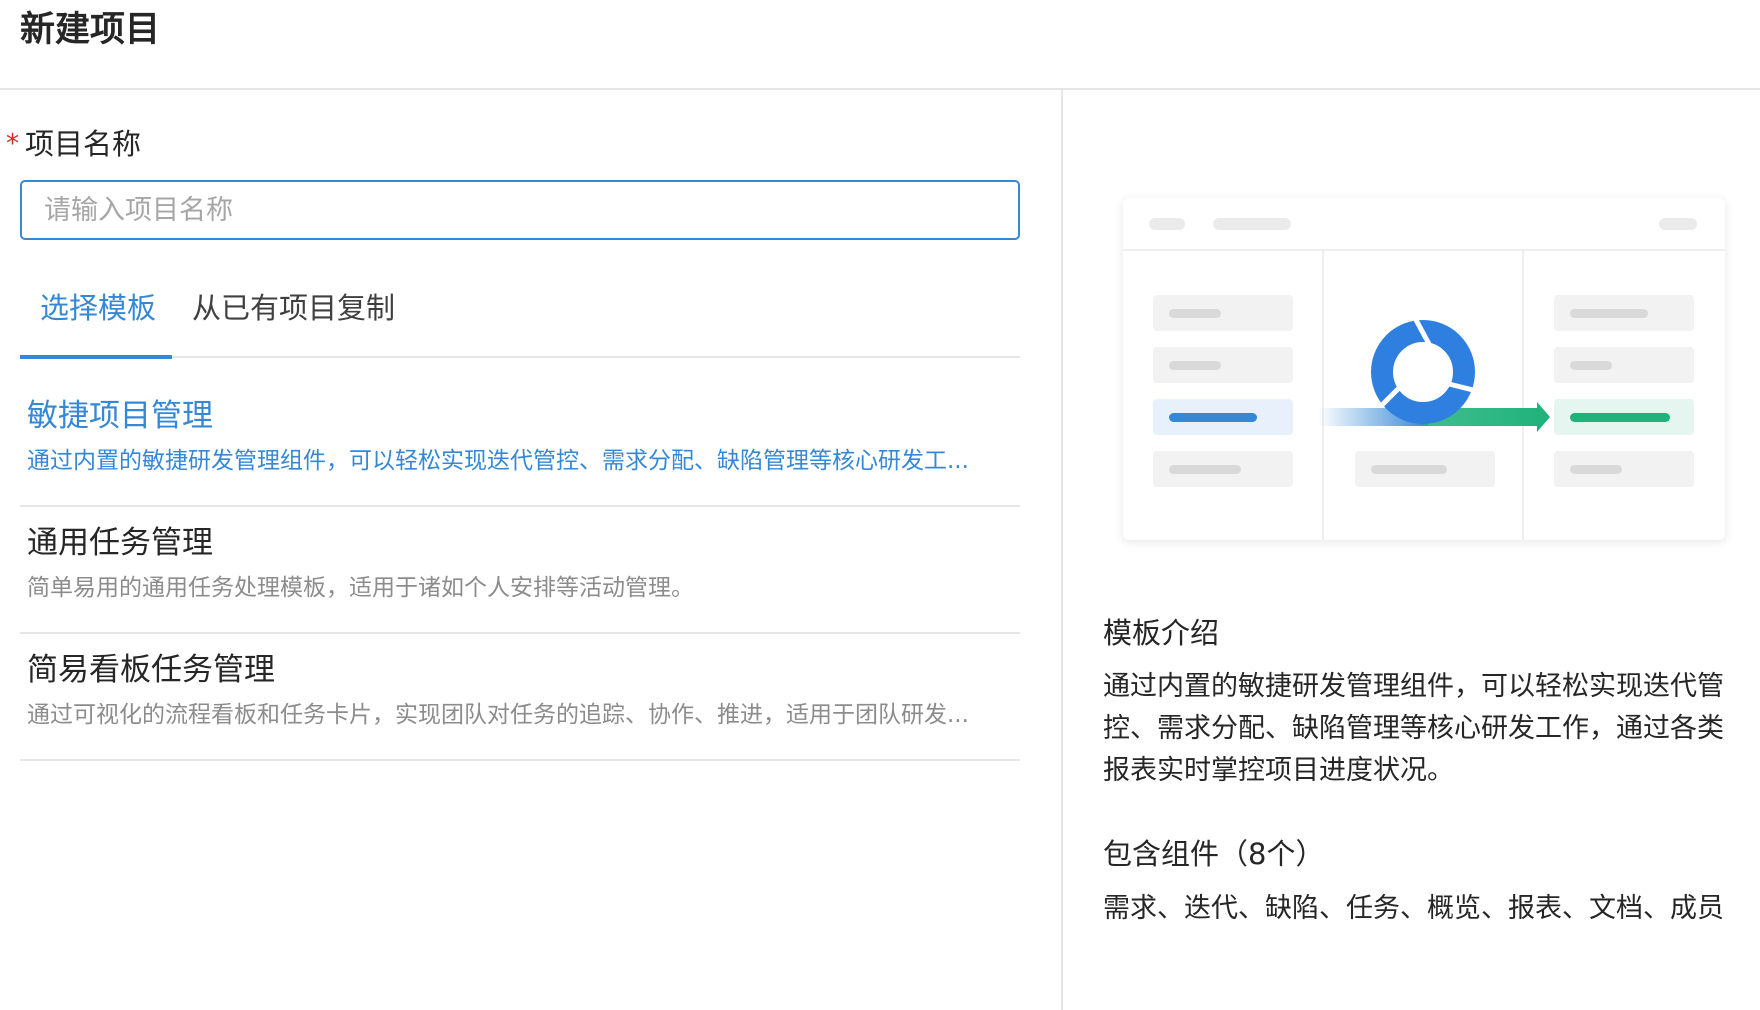 The width and height of the screenshot is (1760, 1010). Describe the element at coordinates (520, 319) in the screenshot. I see `template-source-tabs: 选择模板 从已有项目复制` at that location.